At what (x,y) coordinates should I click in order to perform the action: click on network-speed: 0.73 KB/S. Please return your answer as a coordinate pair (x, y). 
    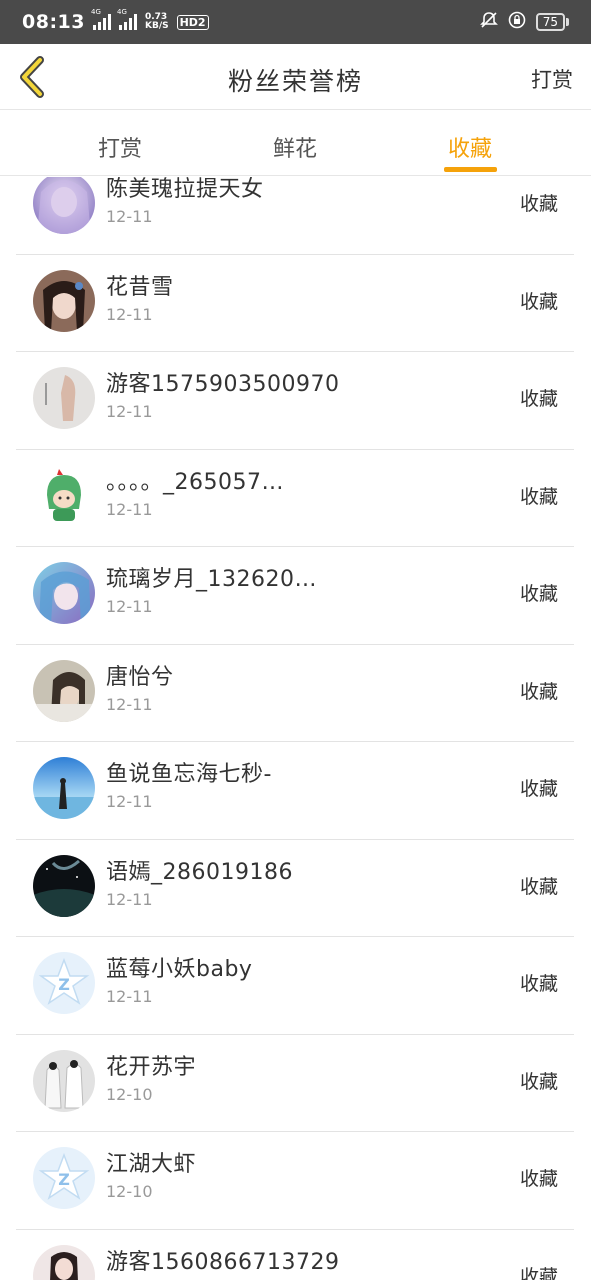
    Looking at the image, I should click on (156, 21).